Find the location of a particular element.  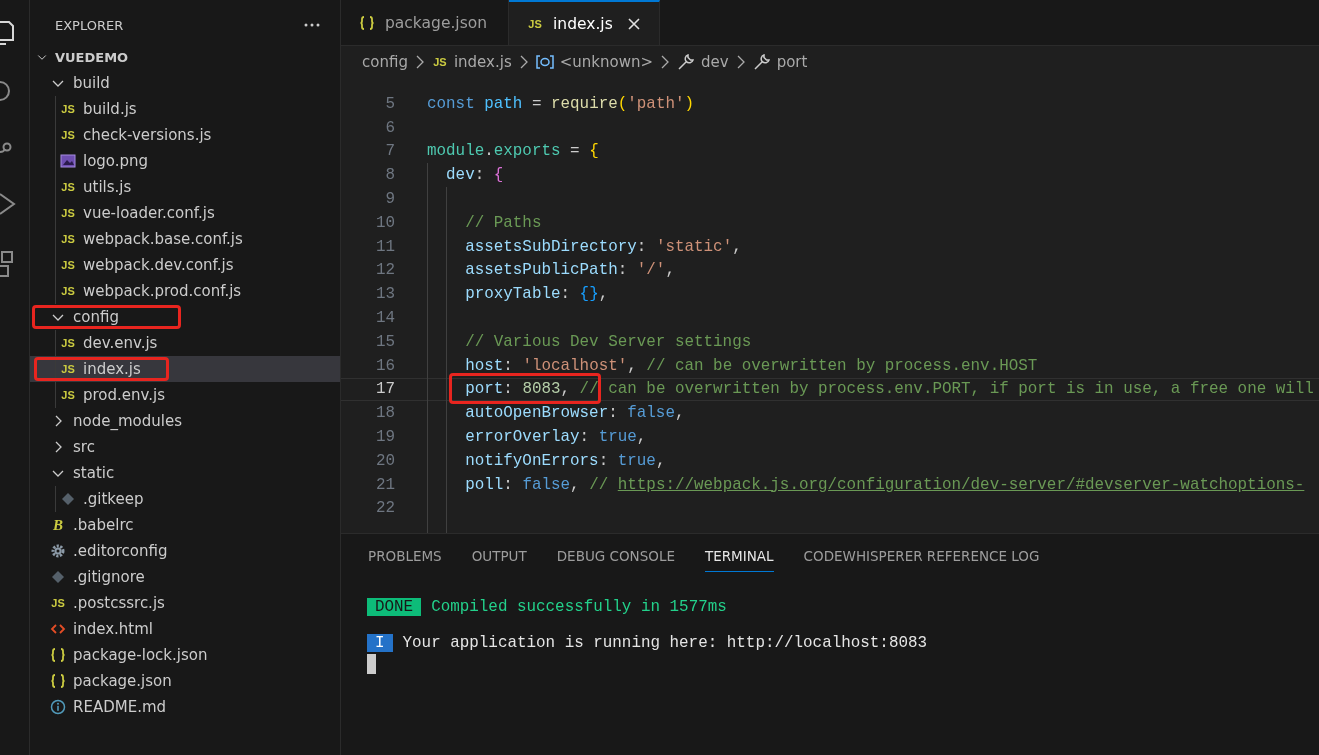

breadcrumb-item: <unknown> is located at coordinates (606, 62).